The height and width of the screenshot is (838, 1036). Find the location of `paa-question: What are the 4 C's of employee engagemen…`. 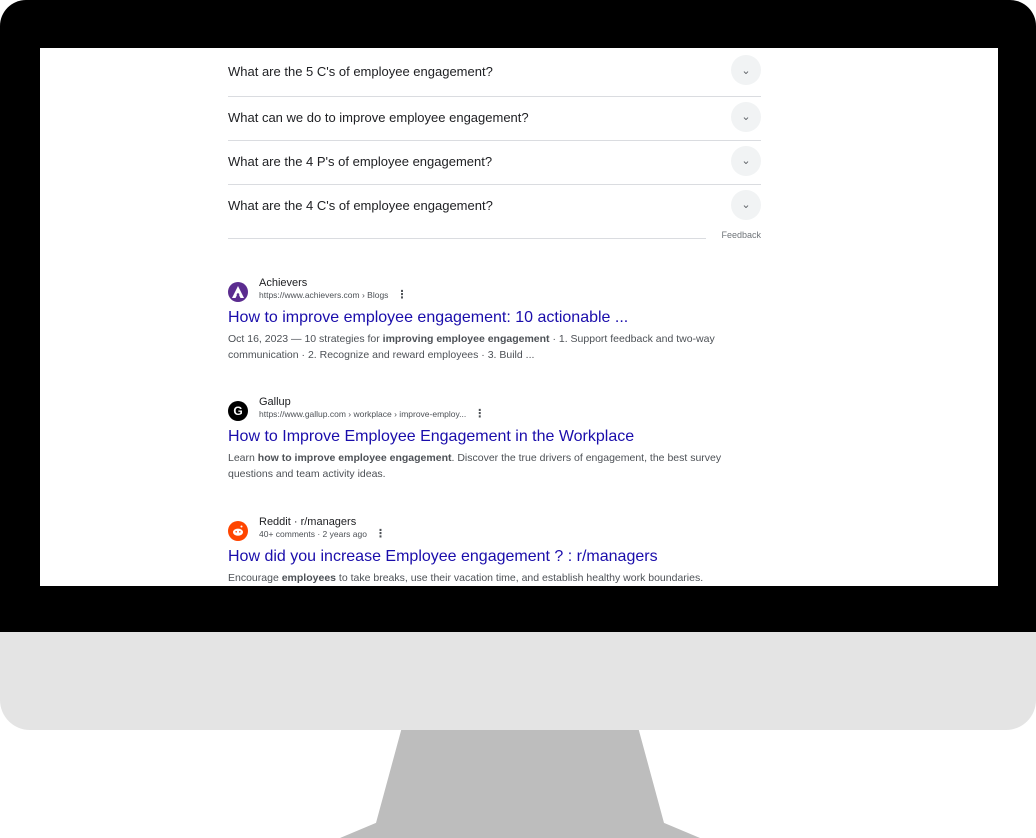

paa-question: What are the 4 C's of employee engagemen… is located at coordinates (360, 205).